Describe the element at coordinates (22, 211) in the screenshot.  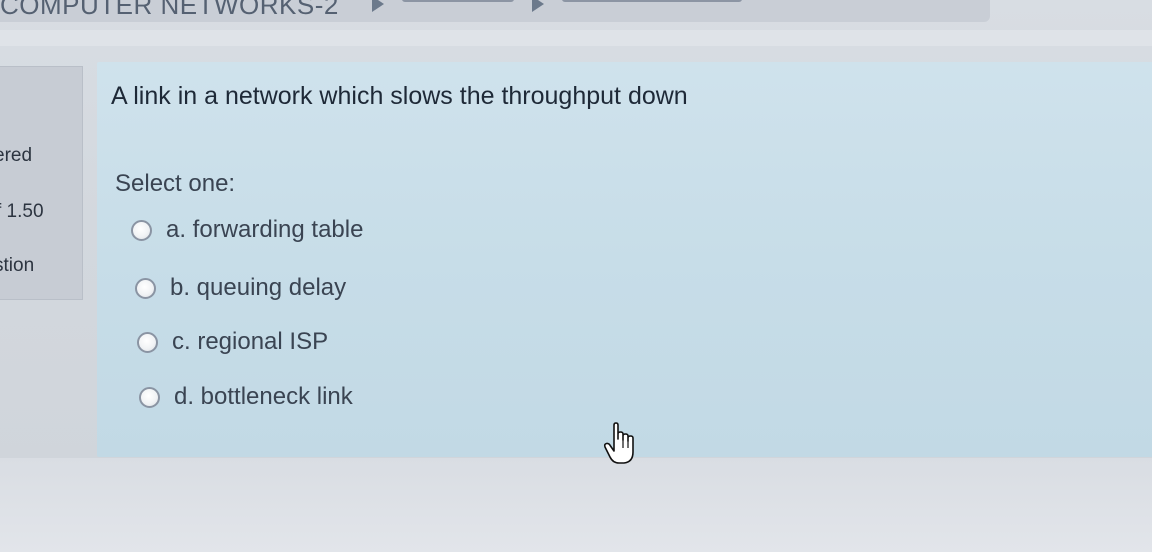
I see `question-mark: f 1.50` at that location.